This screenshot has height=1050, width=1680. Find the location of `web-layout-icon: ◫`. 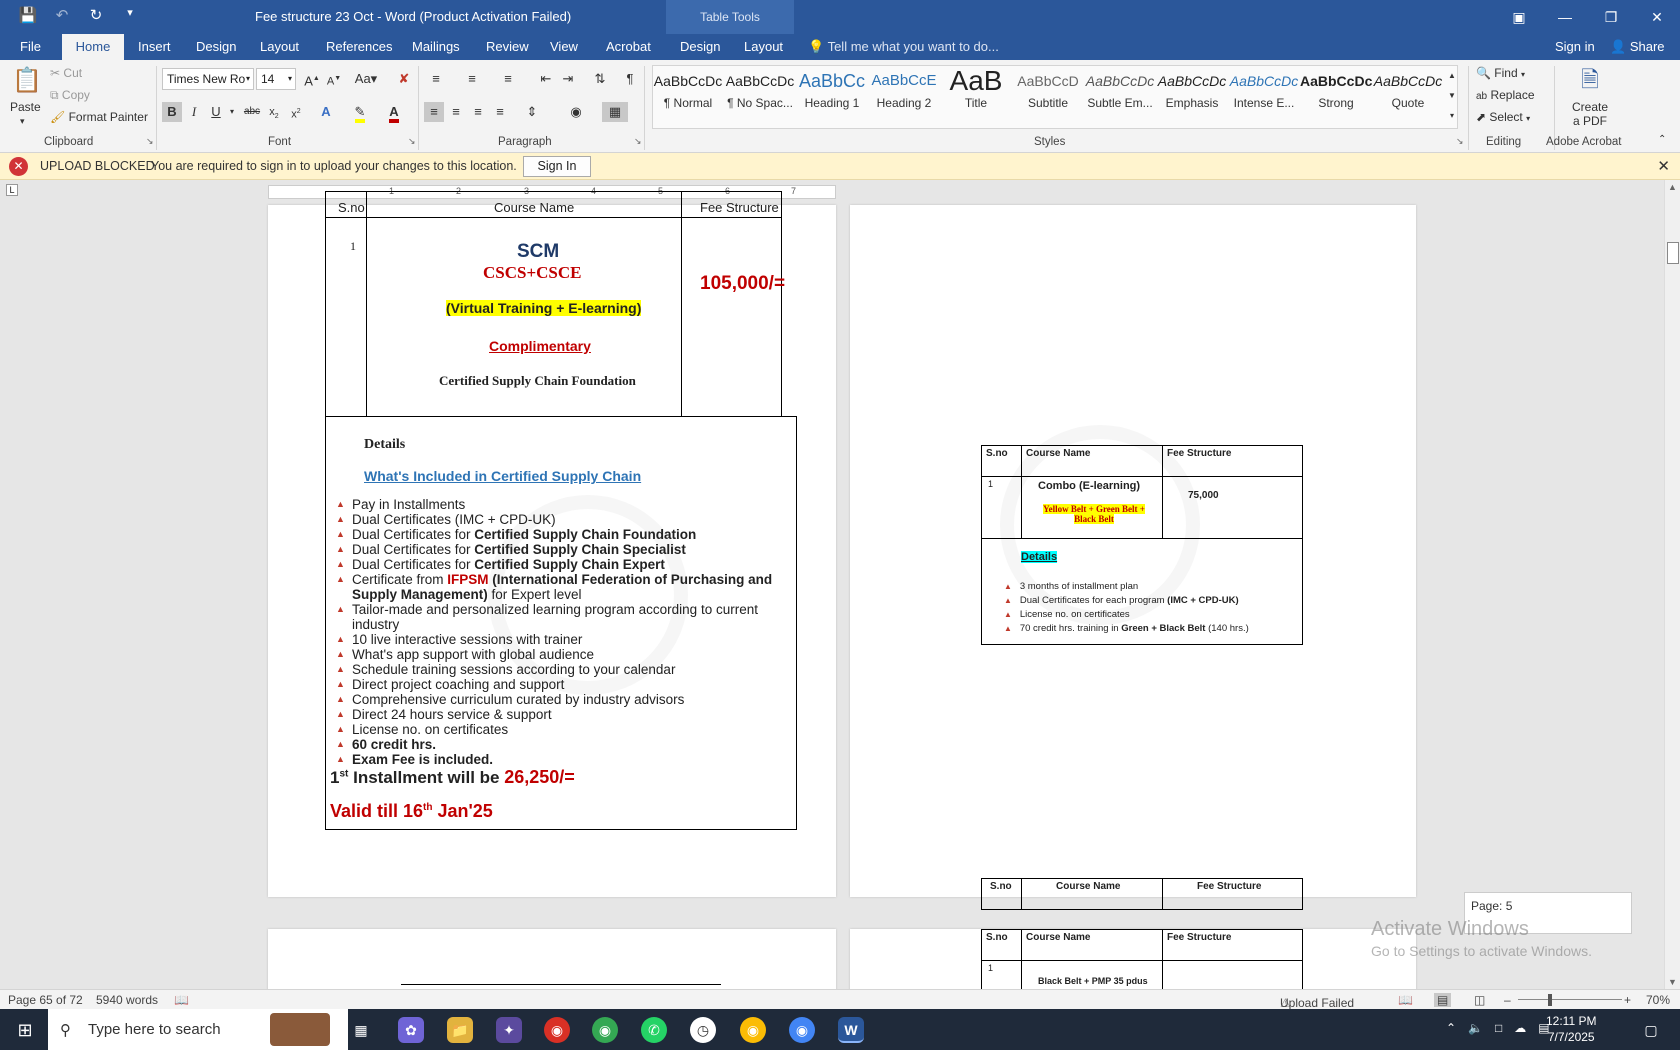

web-layout-icon: ◫ is located at coordinates (1479, 1000).